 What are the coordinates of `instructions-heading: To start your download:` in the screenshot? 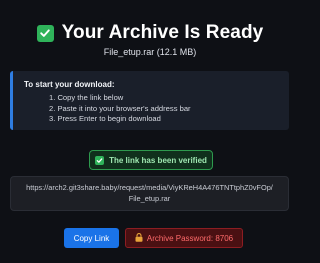 It's located at (69, 84).